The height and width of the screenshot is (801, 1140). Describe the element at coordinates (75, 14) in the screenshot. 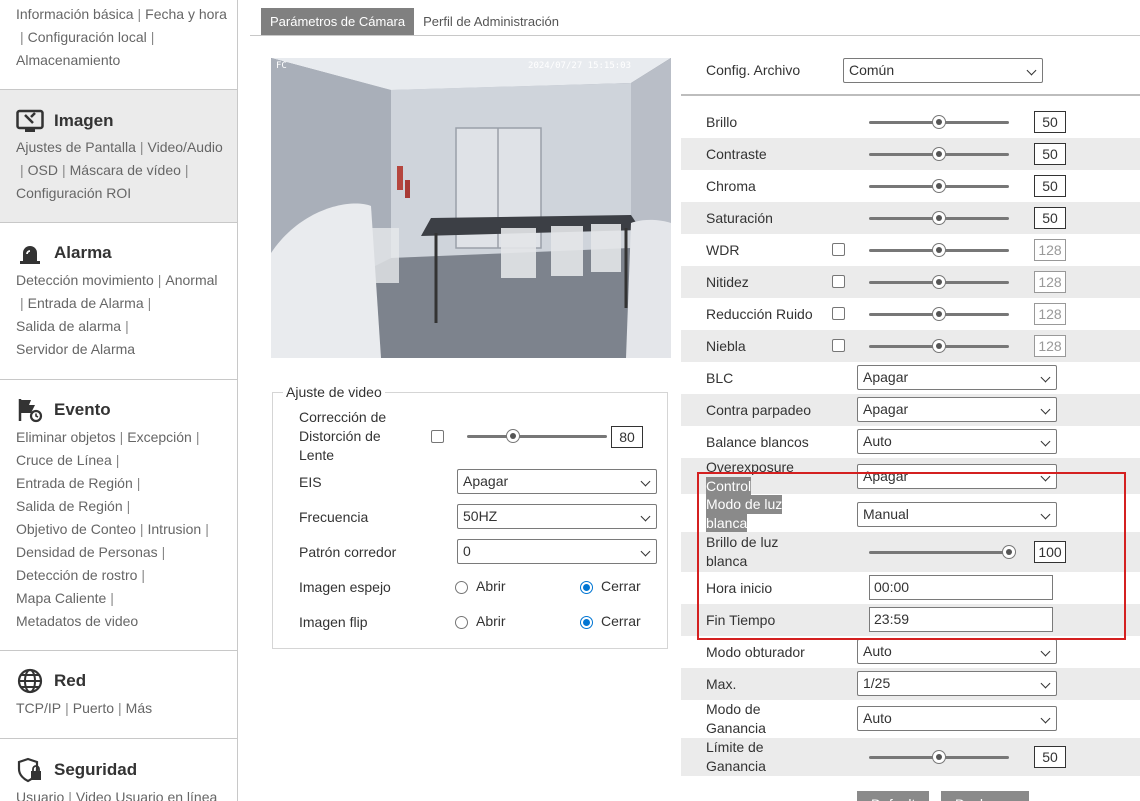

I see `link-informacion-basica: Información básica` at that location.